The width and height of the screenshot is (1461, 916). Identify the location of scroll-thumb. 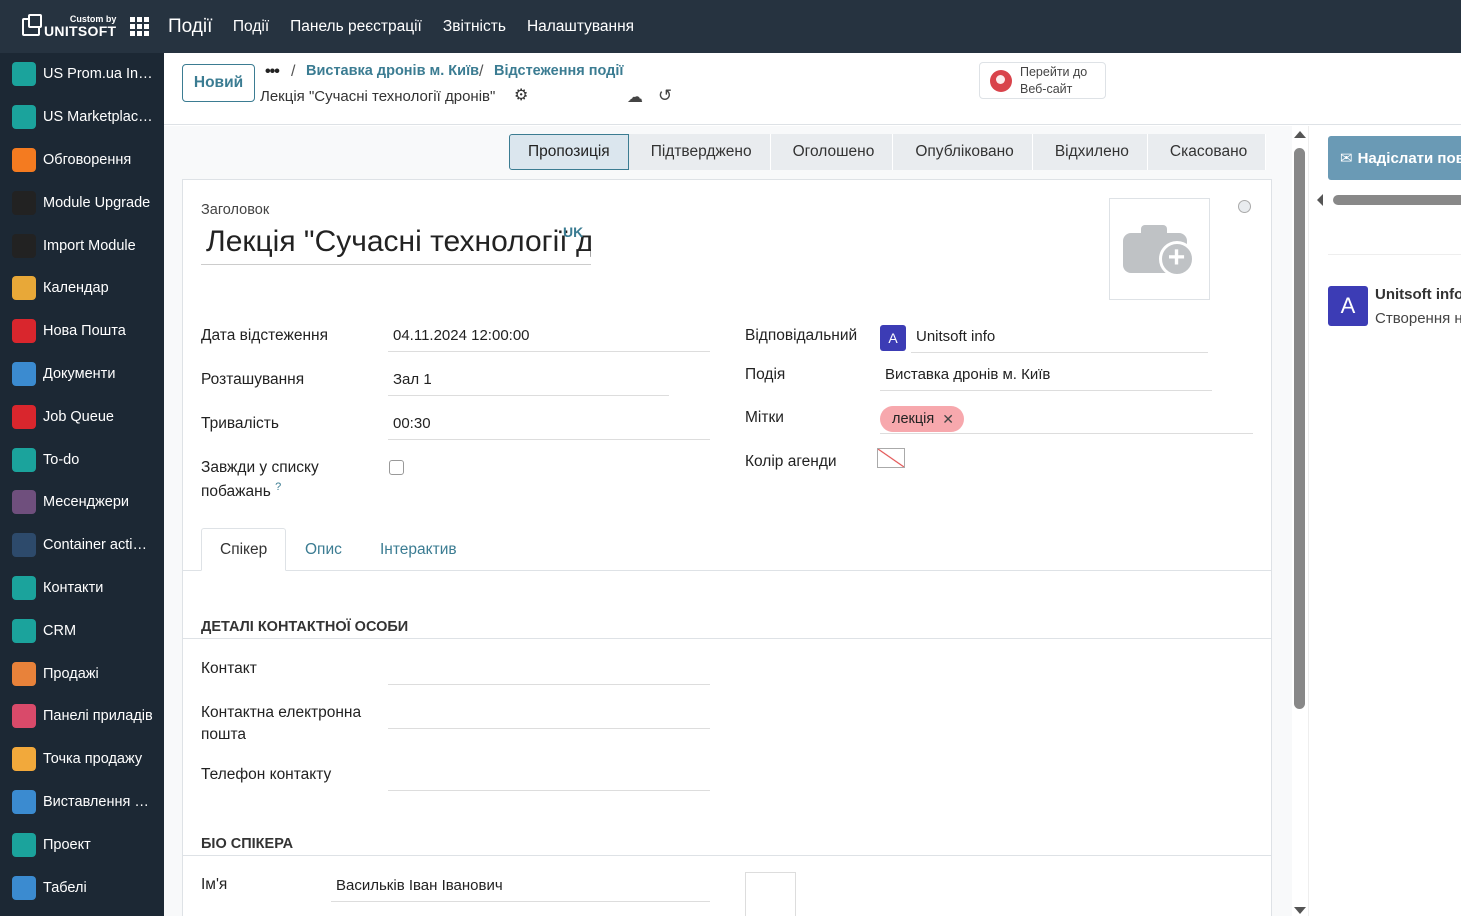
(1299, 428).